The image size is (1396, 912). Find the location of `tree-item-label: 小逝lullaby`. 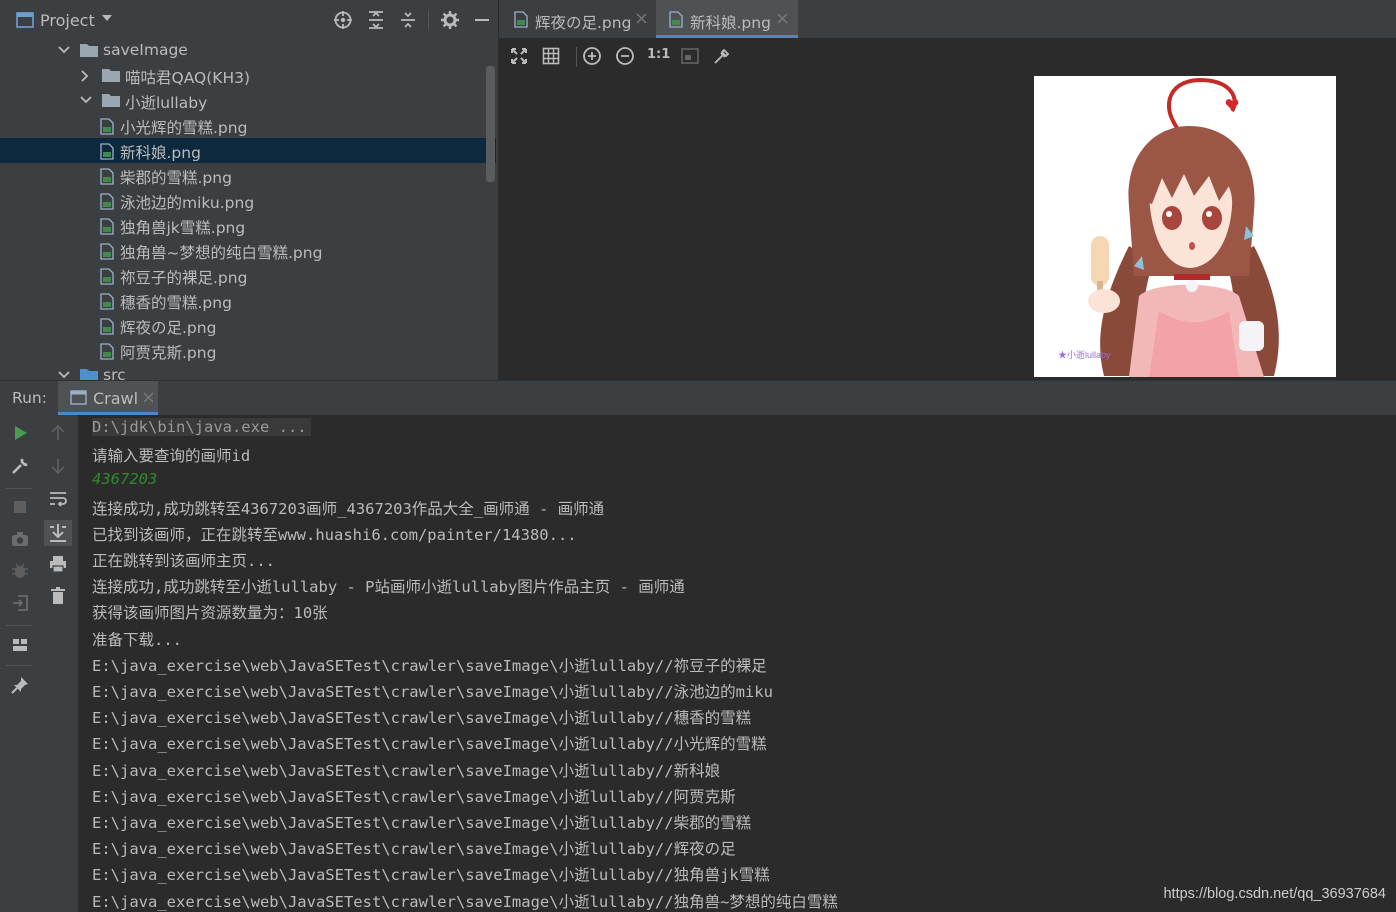

tree-item-label: 小逝lullaby is located at coordinates (166, 103).